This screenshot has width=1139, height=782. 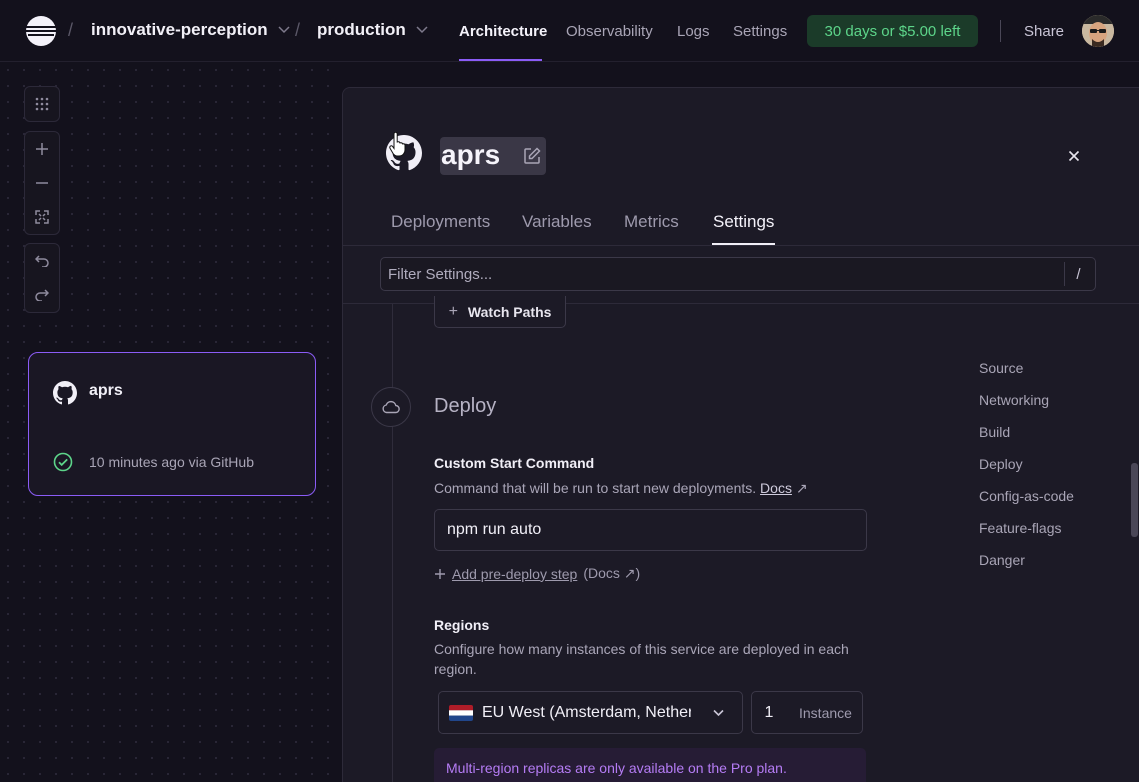 I want to click on add-pre-deploy-link: Add pre-deploy step, so click(x=514, y=574).